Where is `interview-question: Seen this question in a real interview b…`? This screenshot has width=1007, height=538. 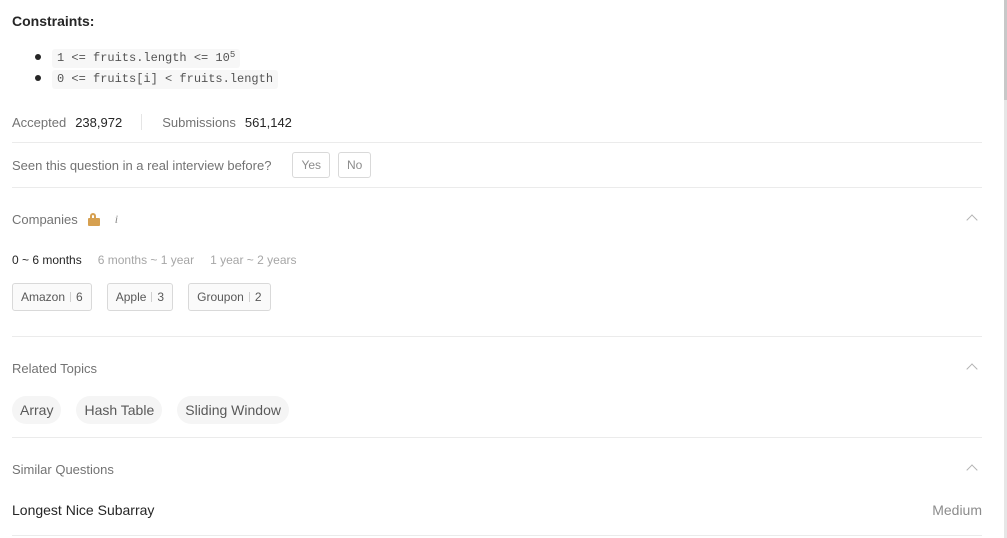 interview-question: Seen this question in a real interview b… is located at coordinates (142, 165).